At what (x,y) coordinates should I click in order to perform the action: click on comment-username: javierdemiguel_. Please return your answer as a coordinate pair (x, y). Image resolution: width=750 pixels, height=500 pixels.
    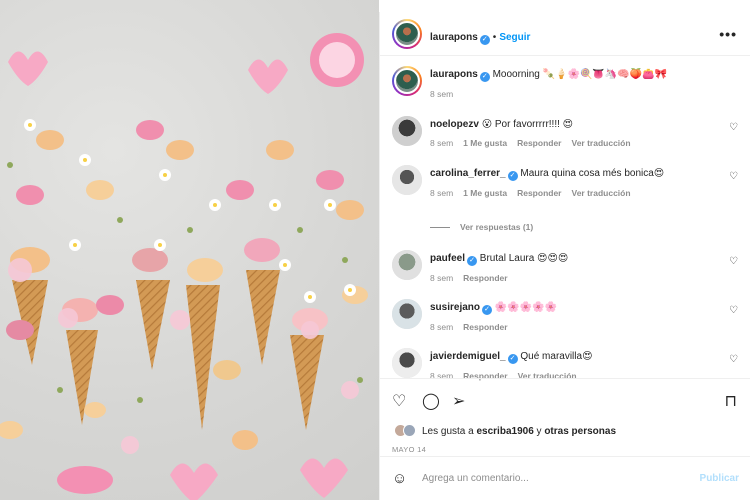
    Looking at the image, I should click on (468, 356).